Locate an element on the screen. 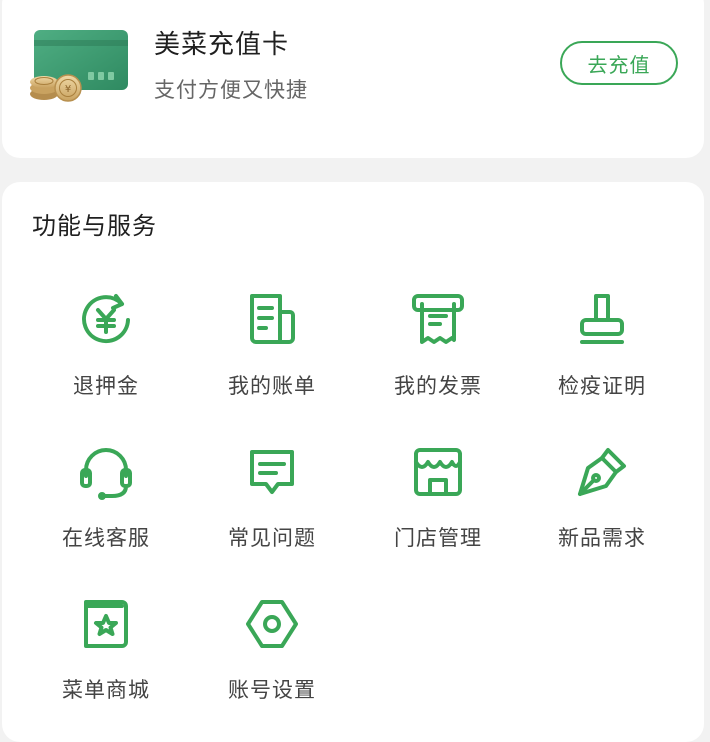 This screenshot has height=742, width=710. service-item-label: 常见问题 is located at coordinates (272, 538).